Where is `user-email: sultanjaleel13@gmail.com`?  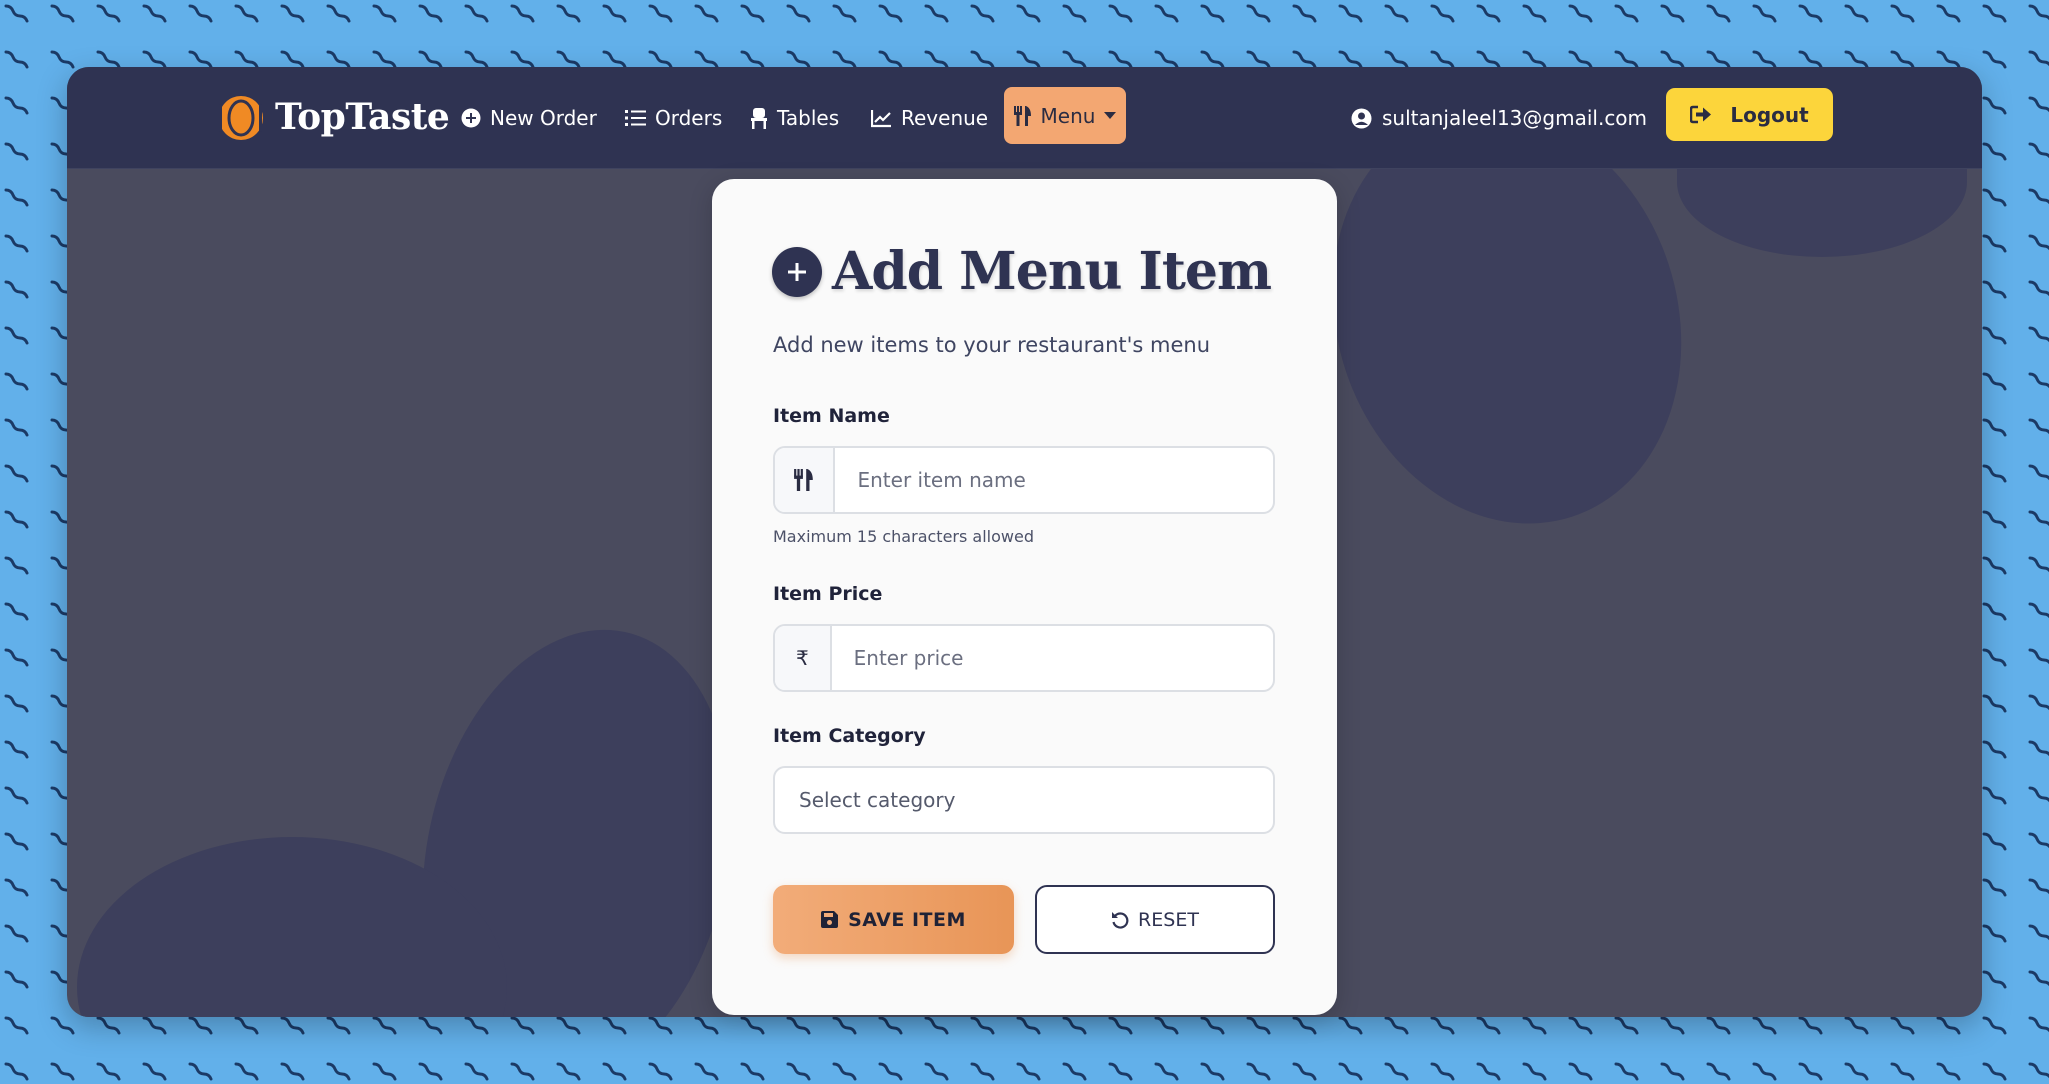 user-email: sultanjaleel13@gmail.com is located at coordinates (1515, 118).